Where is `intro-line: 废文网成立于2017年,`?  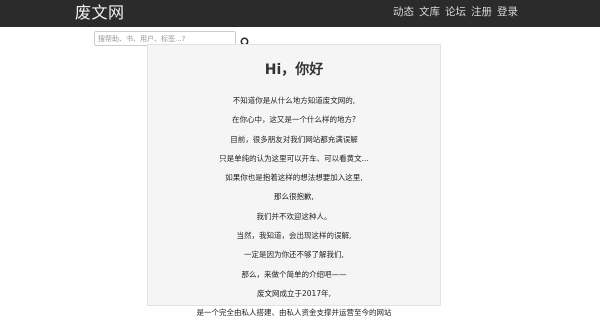
intro-line: 废文网成立于2017年, is located at coordinates (294, 293).